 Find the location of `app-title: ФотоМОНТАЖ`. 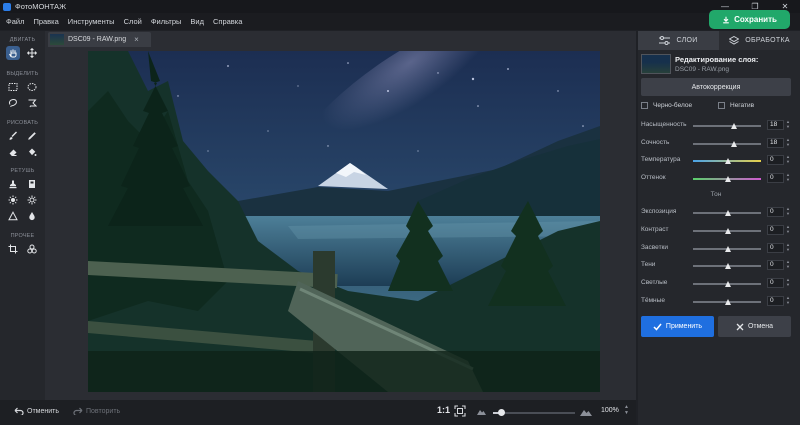

app-title: ФотоМОНТАЖ is located at coordinates (40, 6).